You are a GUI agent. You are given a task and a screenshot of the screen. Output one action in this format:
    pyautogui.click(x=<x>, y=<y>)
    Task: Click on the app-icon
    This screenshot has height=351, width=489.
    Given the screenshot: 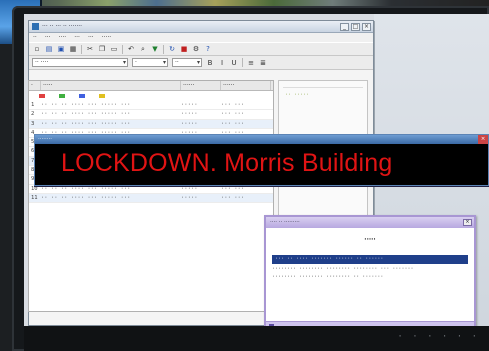 What is the action you would take?
    pyautogui.click(x=35, y=26)
    